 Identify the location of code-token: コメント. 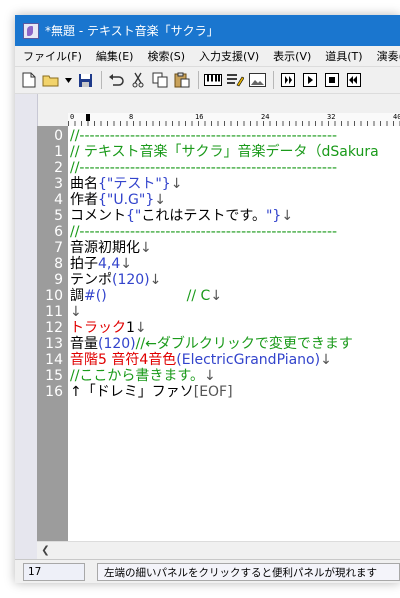
(98, 216).